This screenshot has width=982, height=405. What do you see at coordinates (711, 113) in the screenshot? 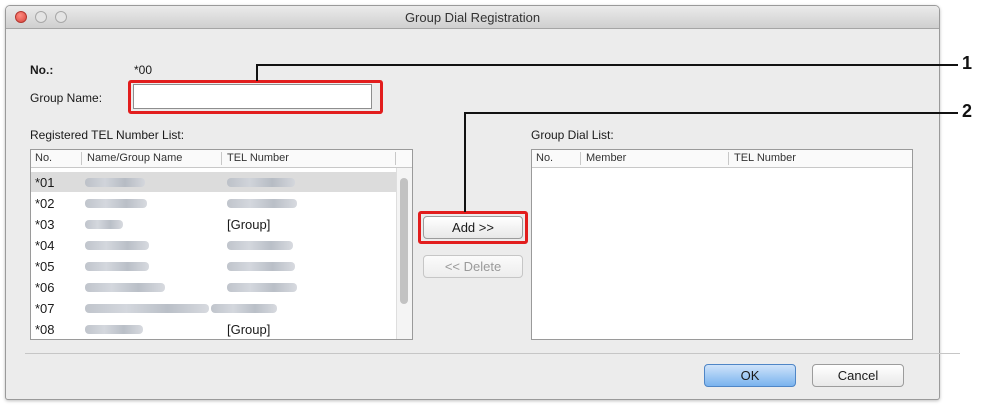
I see `callout-2-leader-horizontal` at bounding box center [711, 113].